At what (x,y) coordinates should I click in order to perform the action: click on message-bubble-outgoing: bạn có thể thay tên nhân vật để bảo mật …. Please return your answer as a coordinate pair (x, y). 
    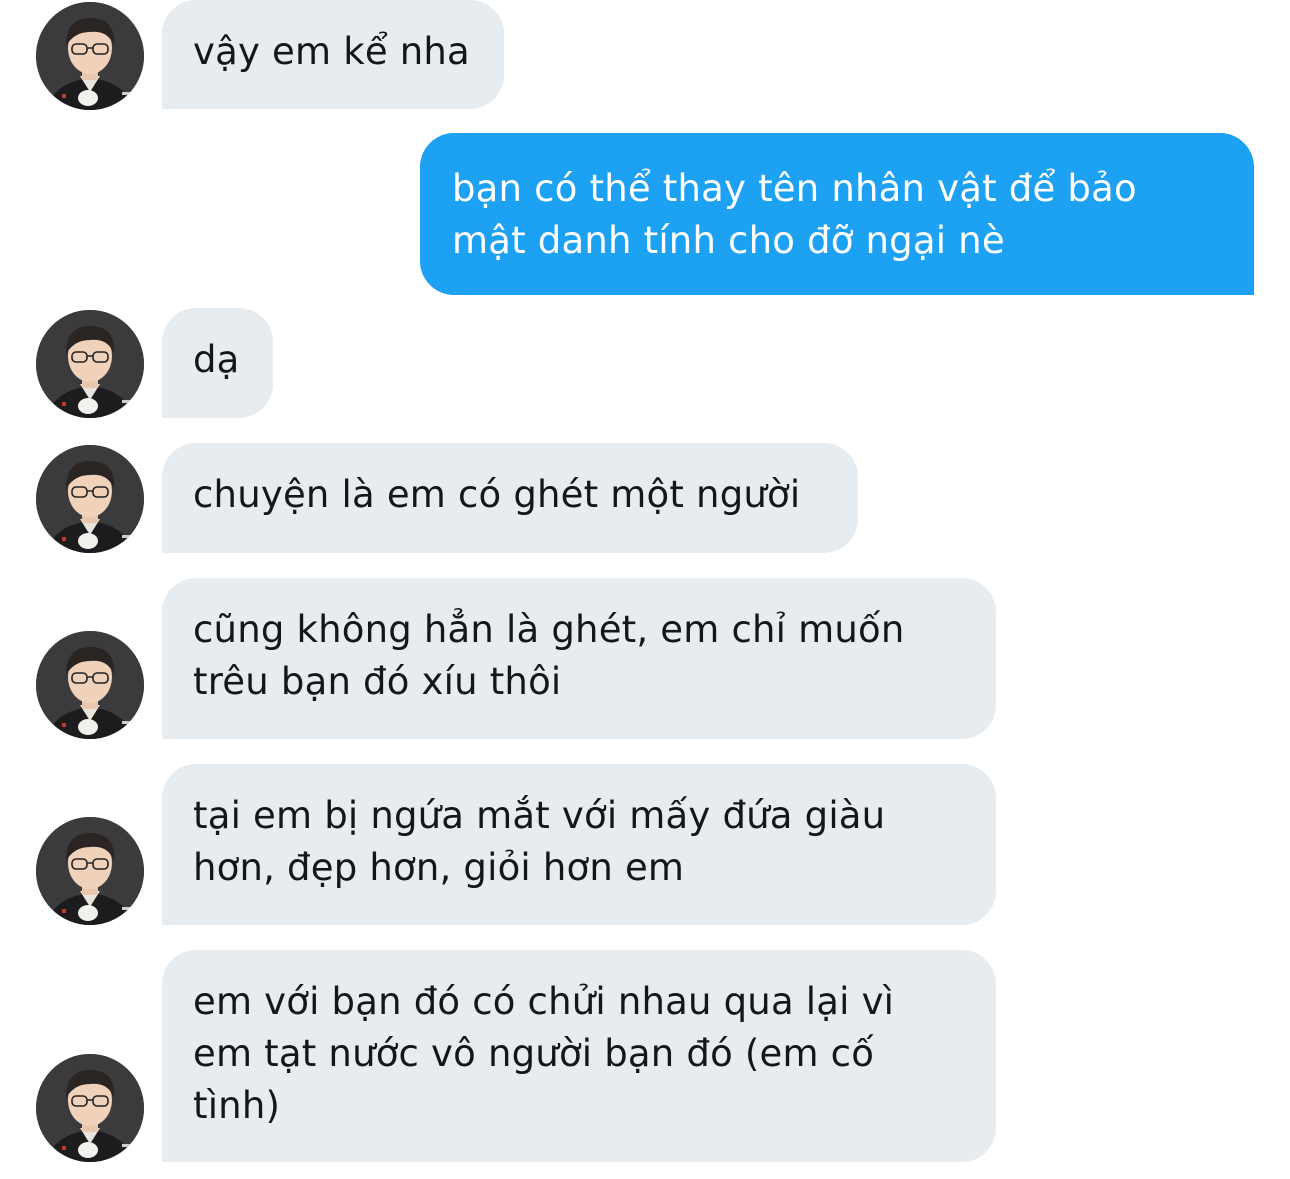
    Looking at the image, I should click on (837, 214).